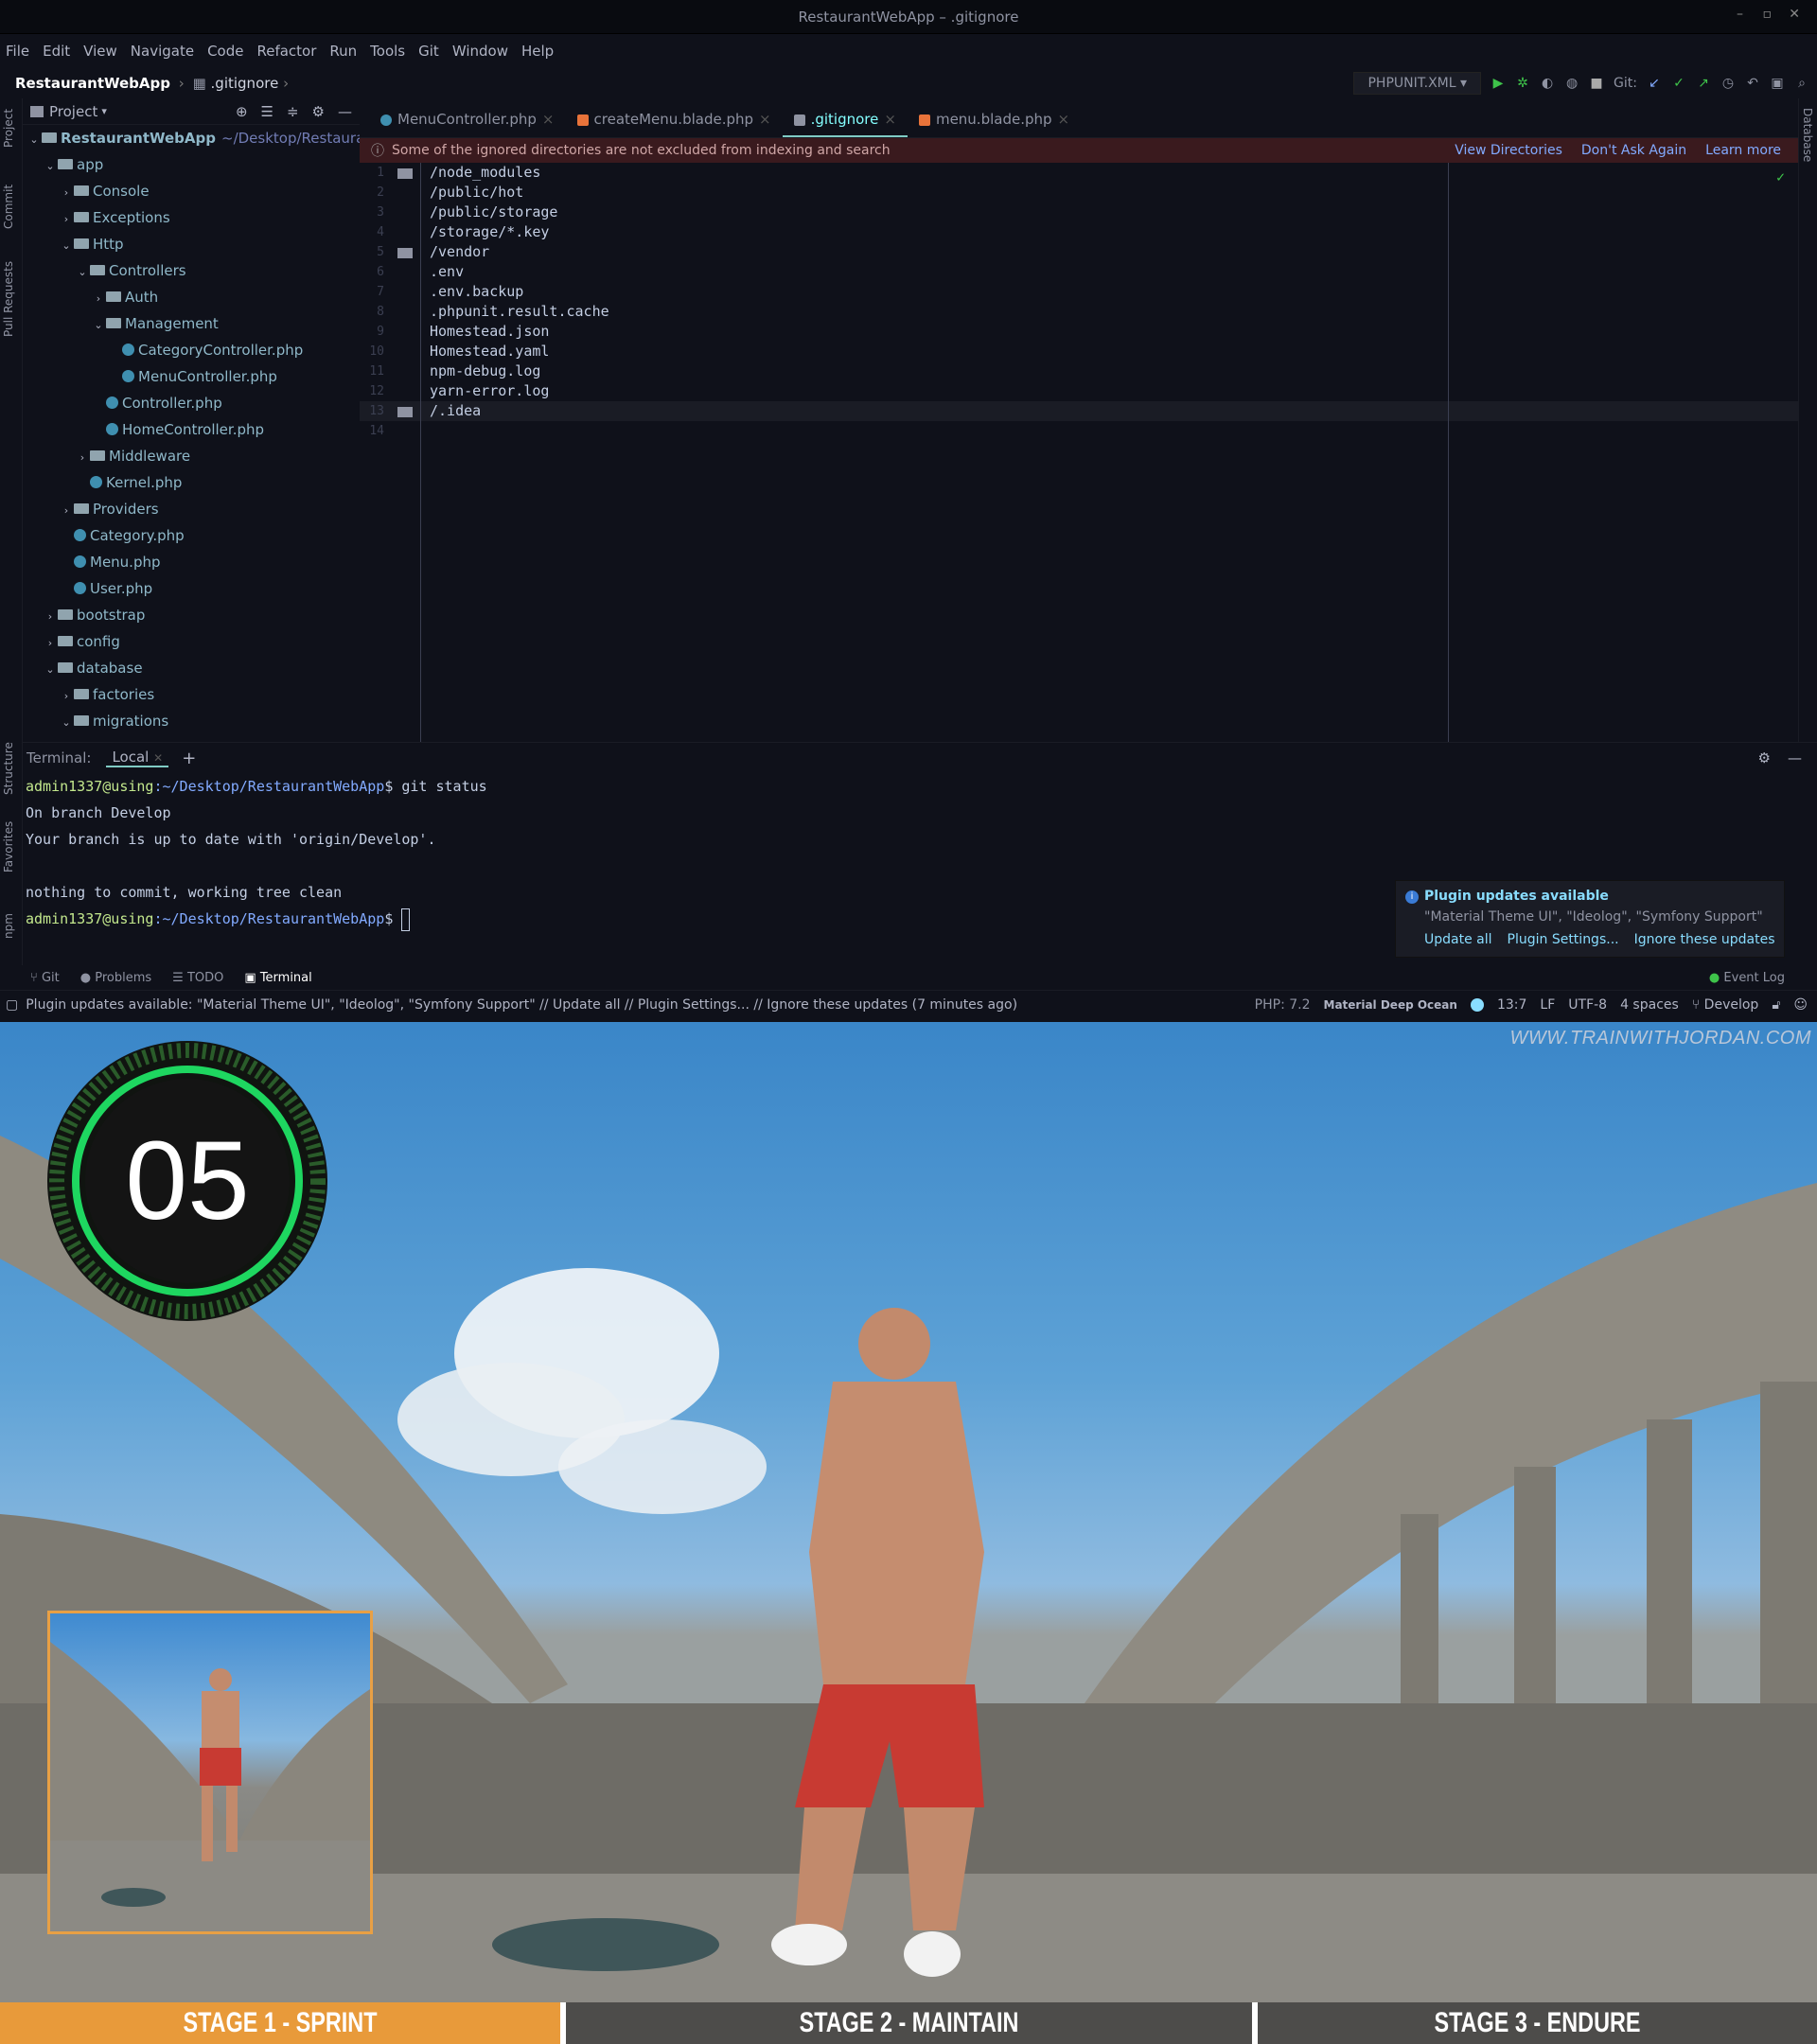 The width and height of the screenshot is (1817, 2044). Describe the element at coordinates (1778, 83) in the screenshot. I see `layout-icon: ▣` at that location.